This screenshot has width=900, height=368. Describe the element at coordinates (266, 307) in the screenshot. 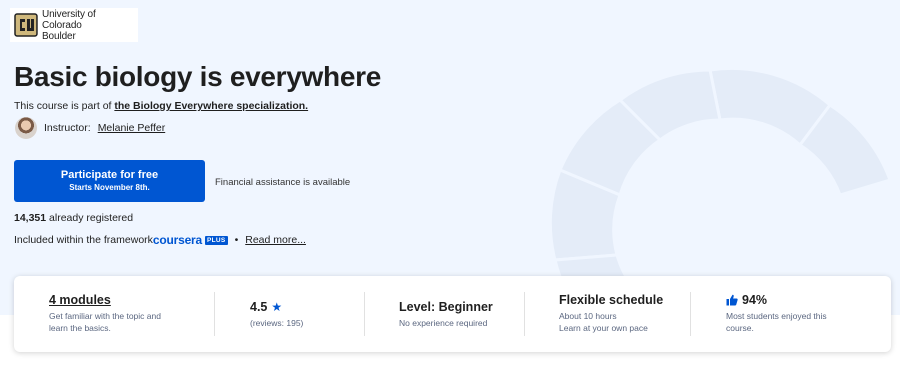

I see `rating-value: 4.5 ★` at that location.